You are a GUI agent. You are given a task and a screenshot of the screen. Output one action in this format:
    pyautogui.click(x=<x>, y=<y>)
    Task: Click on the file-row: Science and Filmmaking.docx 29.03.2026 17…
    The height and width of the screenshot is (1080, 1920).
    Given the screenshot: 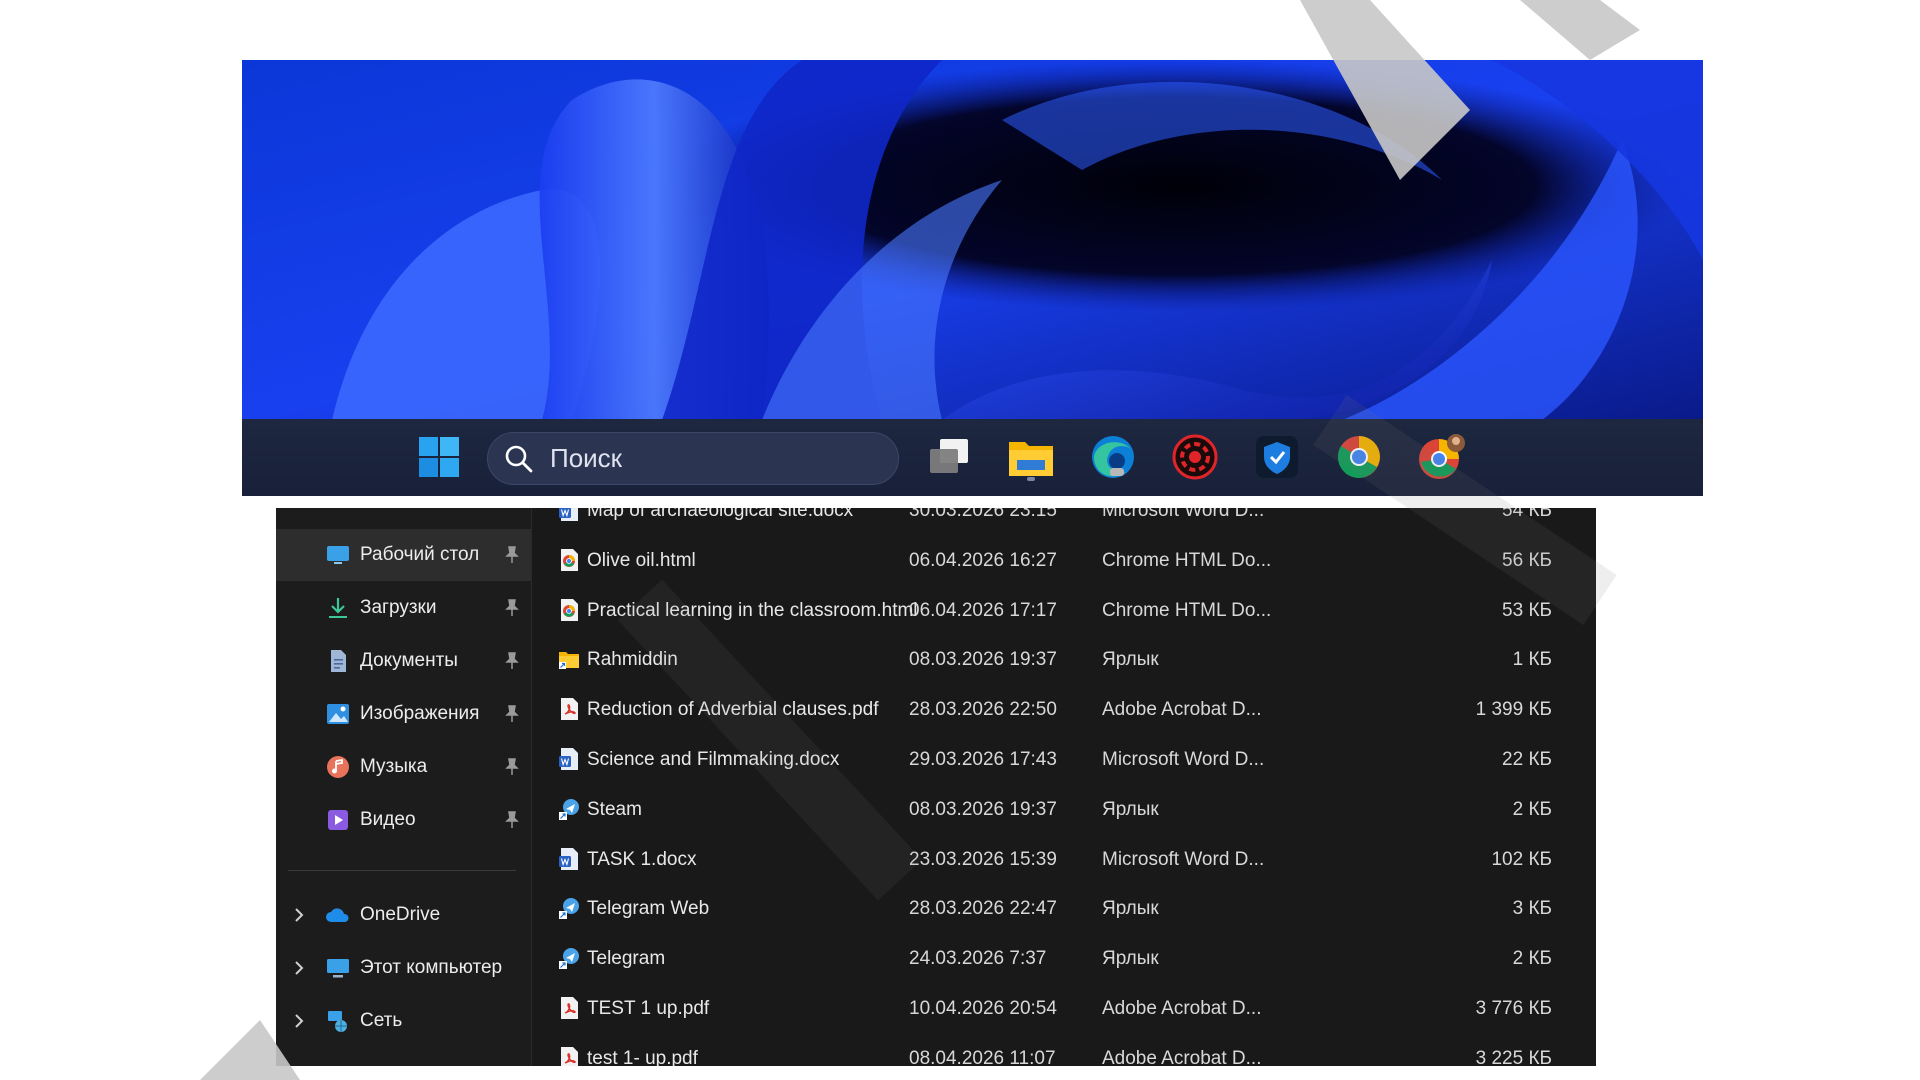 What is the action you would take?
    pyautogui.click(x=1064, y=759)
    